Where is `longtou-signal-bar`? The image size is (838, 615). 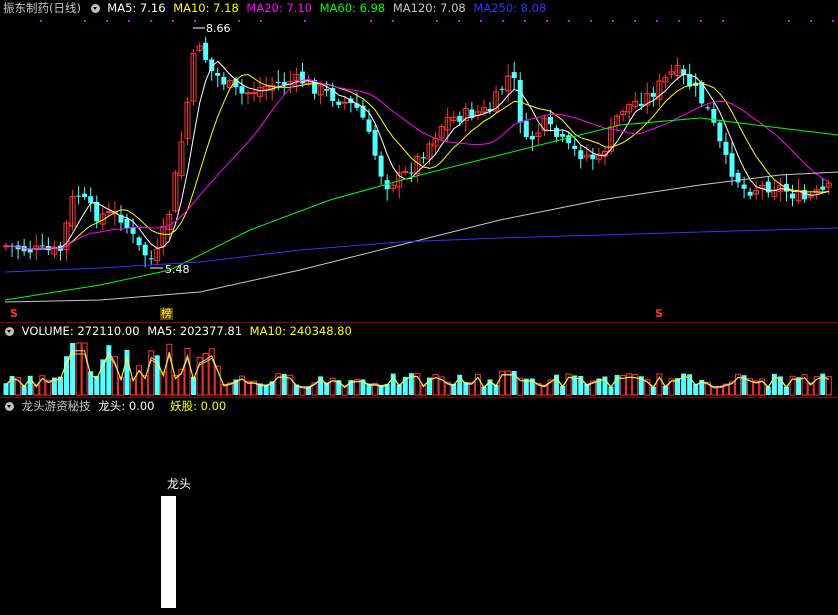 longtou-signal-bar is located at coordinates (168, 552).